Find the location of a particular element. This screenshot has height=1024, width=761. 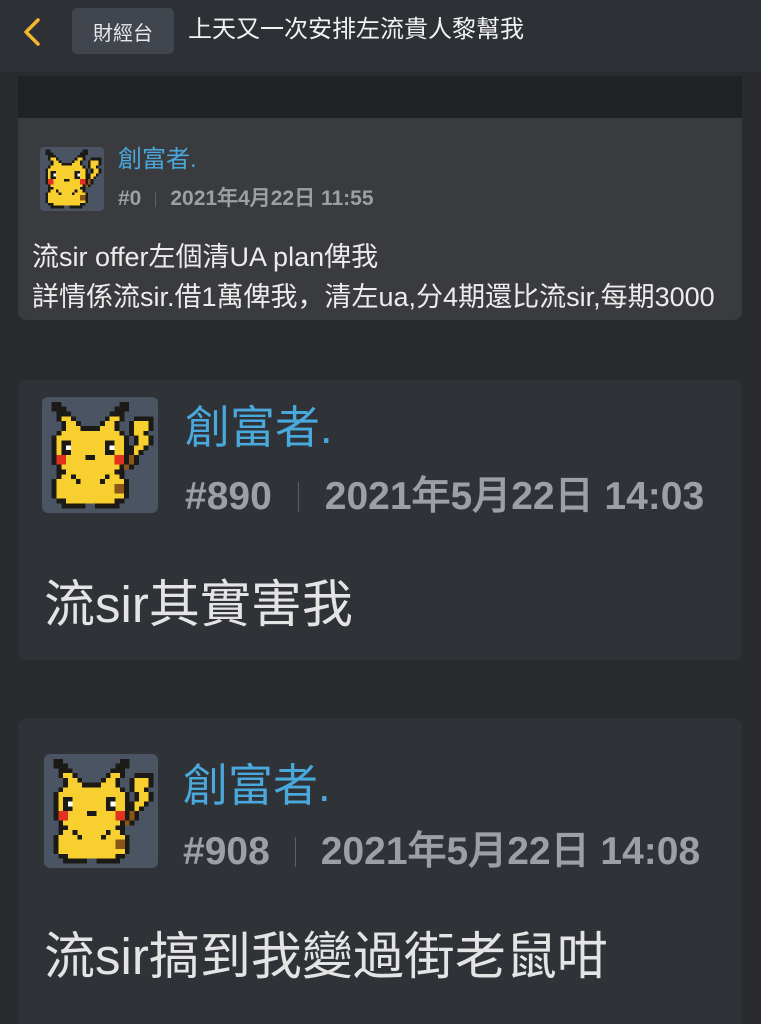

category-tag: 財經台 is located at coordinates (123, 31).